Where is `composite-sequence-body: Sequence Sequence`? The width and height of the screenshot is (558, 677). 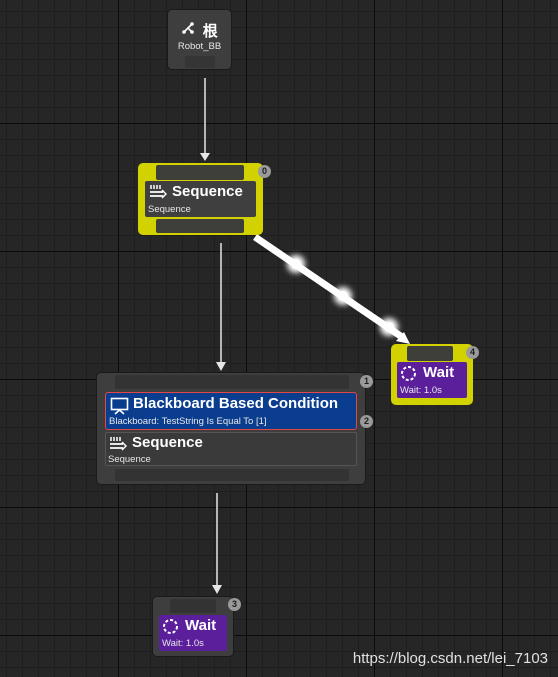 composite-sequence-body: Sequence Sequence is located at coordinates (231, 449).